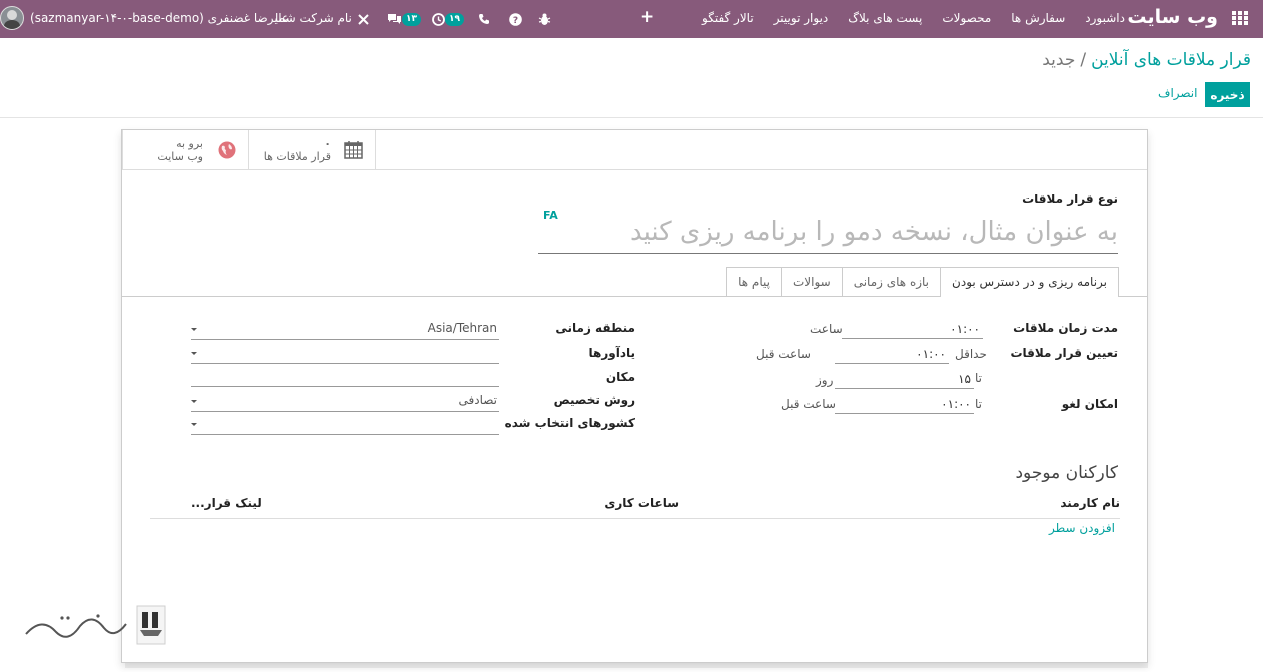 Image resolution: width=1263 pixels, height=672 pixels. What do you see at coordinates (783, 354) in the screenshot?
I see `min-unit: ساعت قبل` at bounding box center [783, 354].